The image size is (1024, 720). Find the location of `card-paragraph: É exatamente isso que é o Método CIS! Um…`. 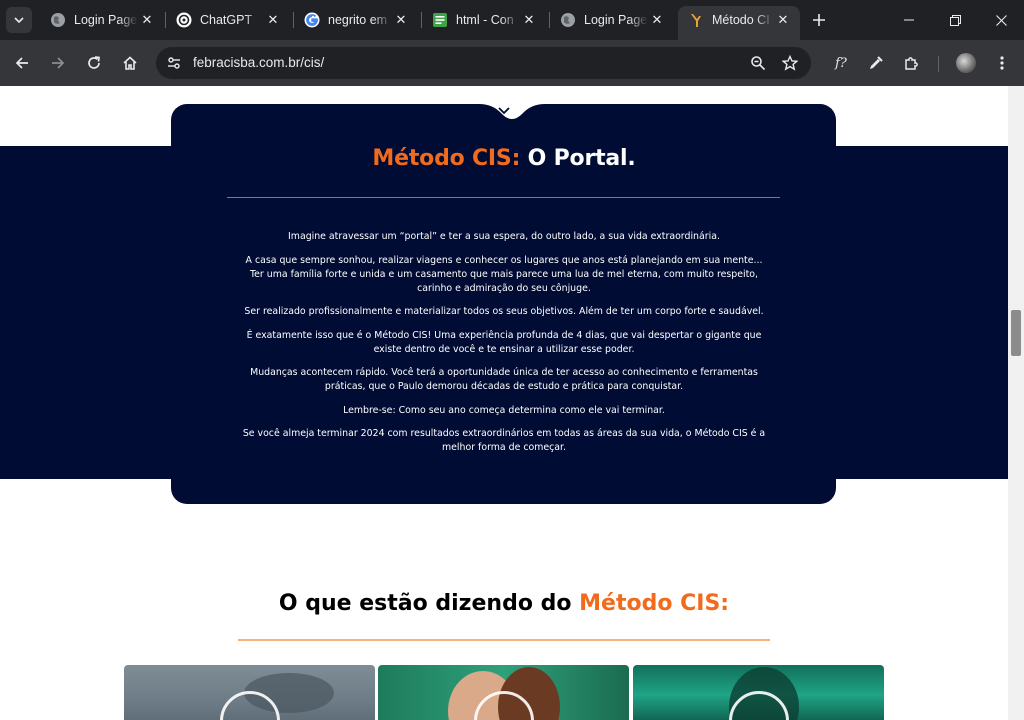

card-paragraph: É exatamente isso que é o Método CIS! Um… is located at coordinates (504, 342).